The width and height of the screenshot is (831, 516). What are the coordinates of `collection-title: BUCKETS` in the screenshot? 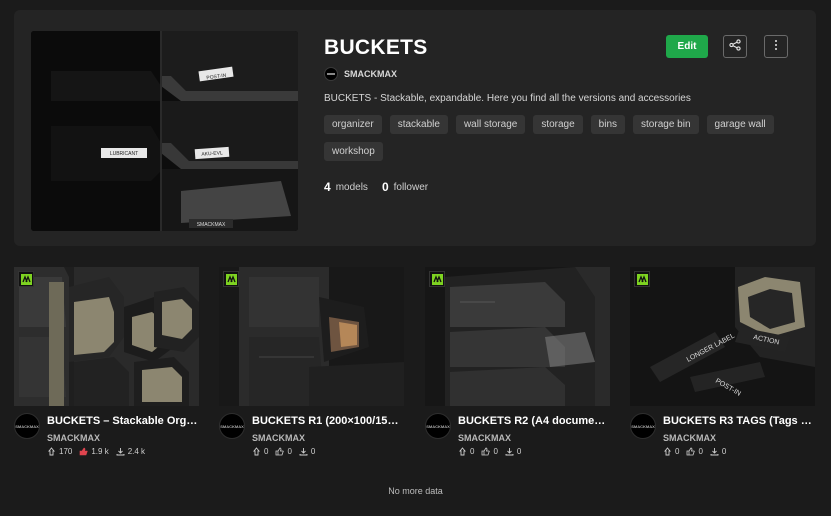 It's located at (376, 47).